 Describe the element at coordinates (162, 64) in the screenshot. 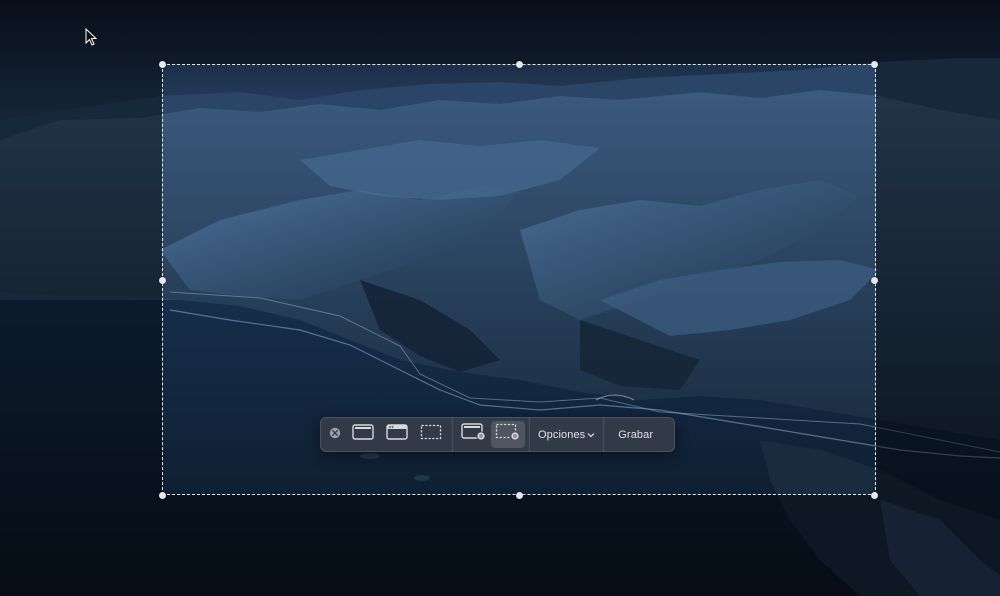

I see `resize-handle-top-left` at that location.